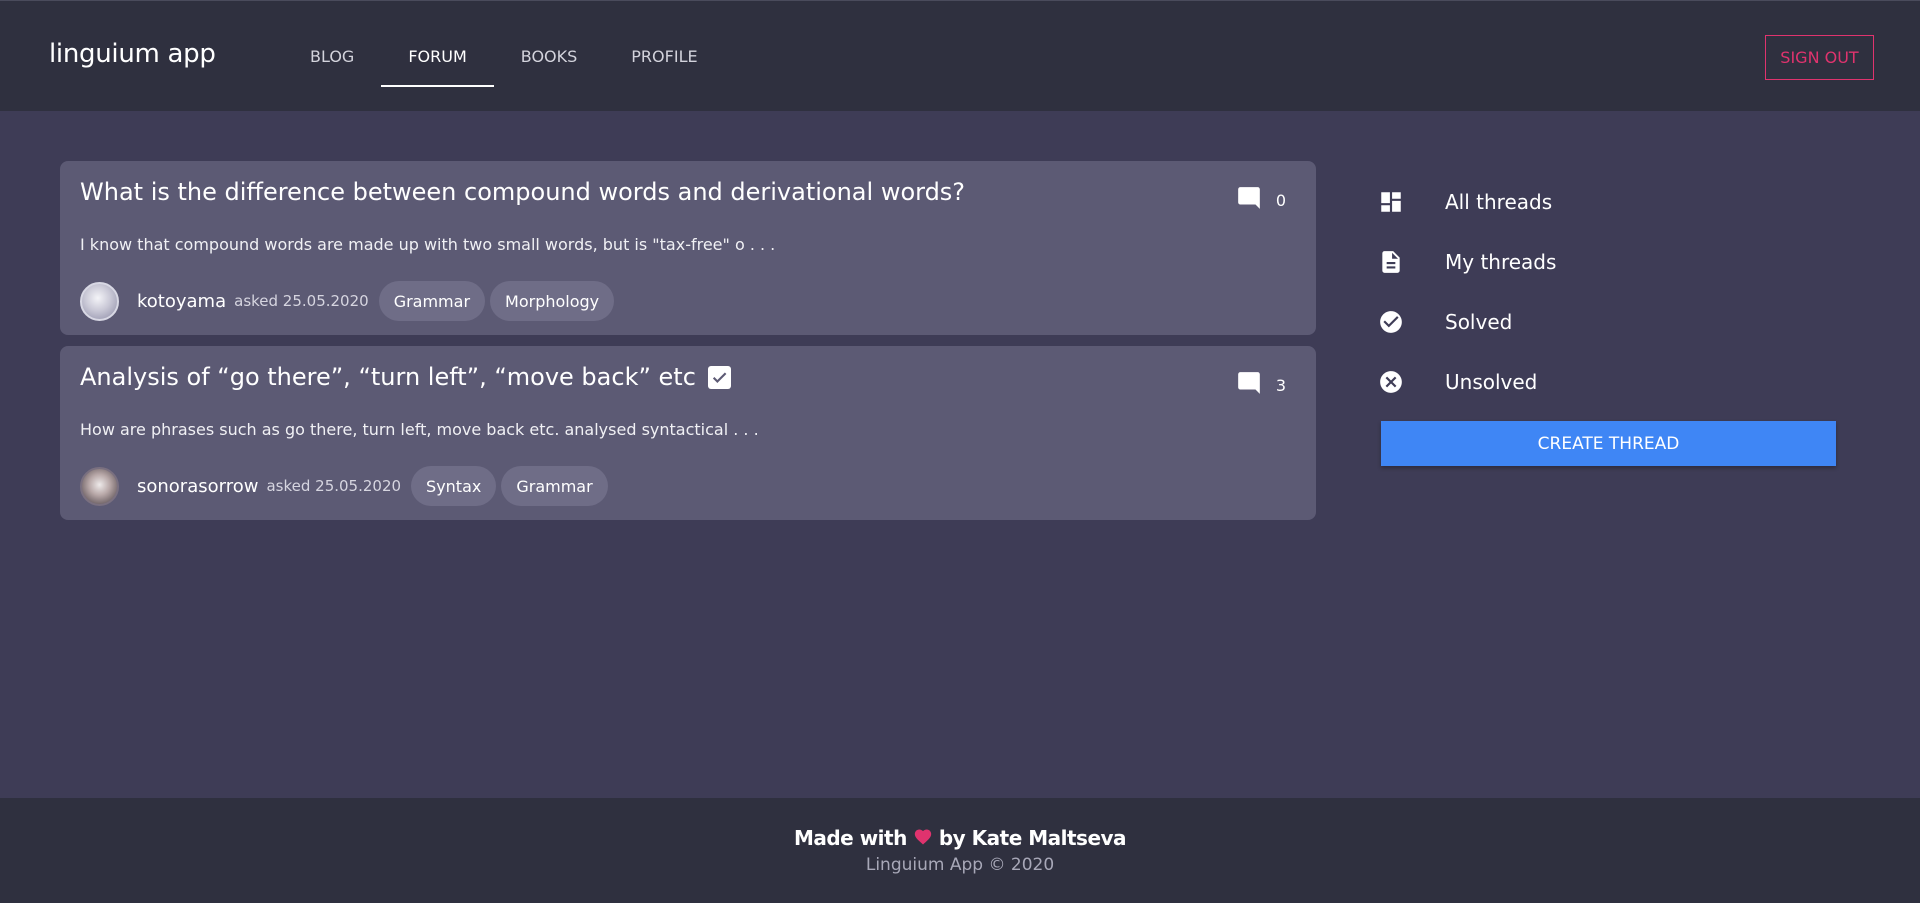 This screenshot has height=903, width=1920. Describe the element at coordinates (1819, 57) in the screenshot. I see `sign-out-button: SIGN OUT` at that location.